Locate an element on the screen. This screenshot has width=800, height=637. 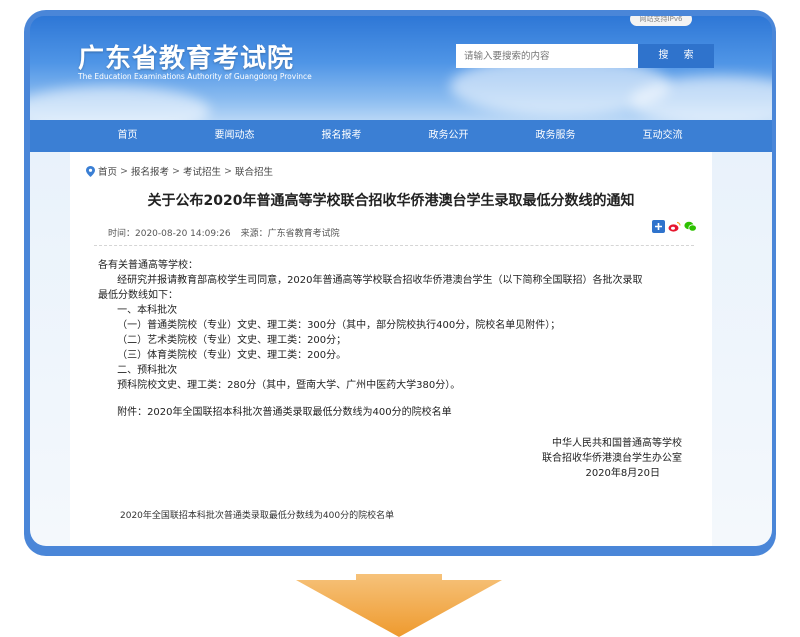
ipv6-badge: 网站支持IPv6 is located at coordinates (661, 21).